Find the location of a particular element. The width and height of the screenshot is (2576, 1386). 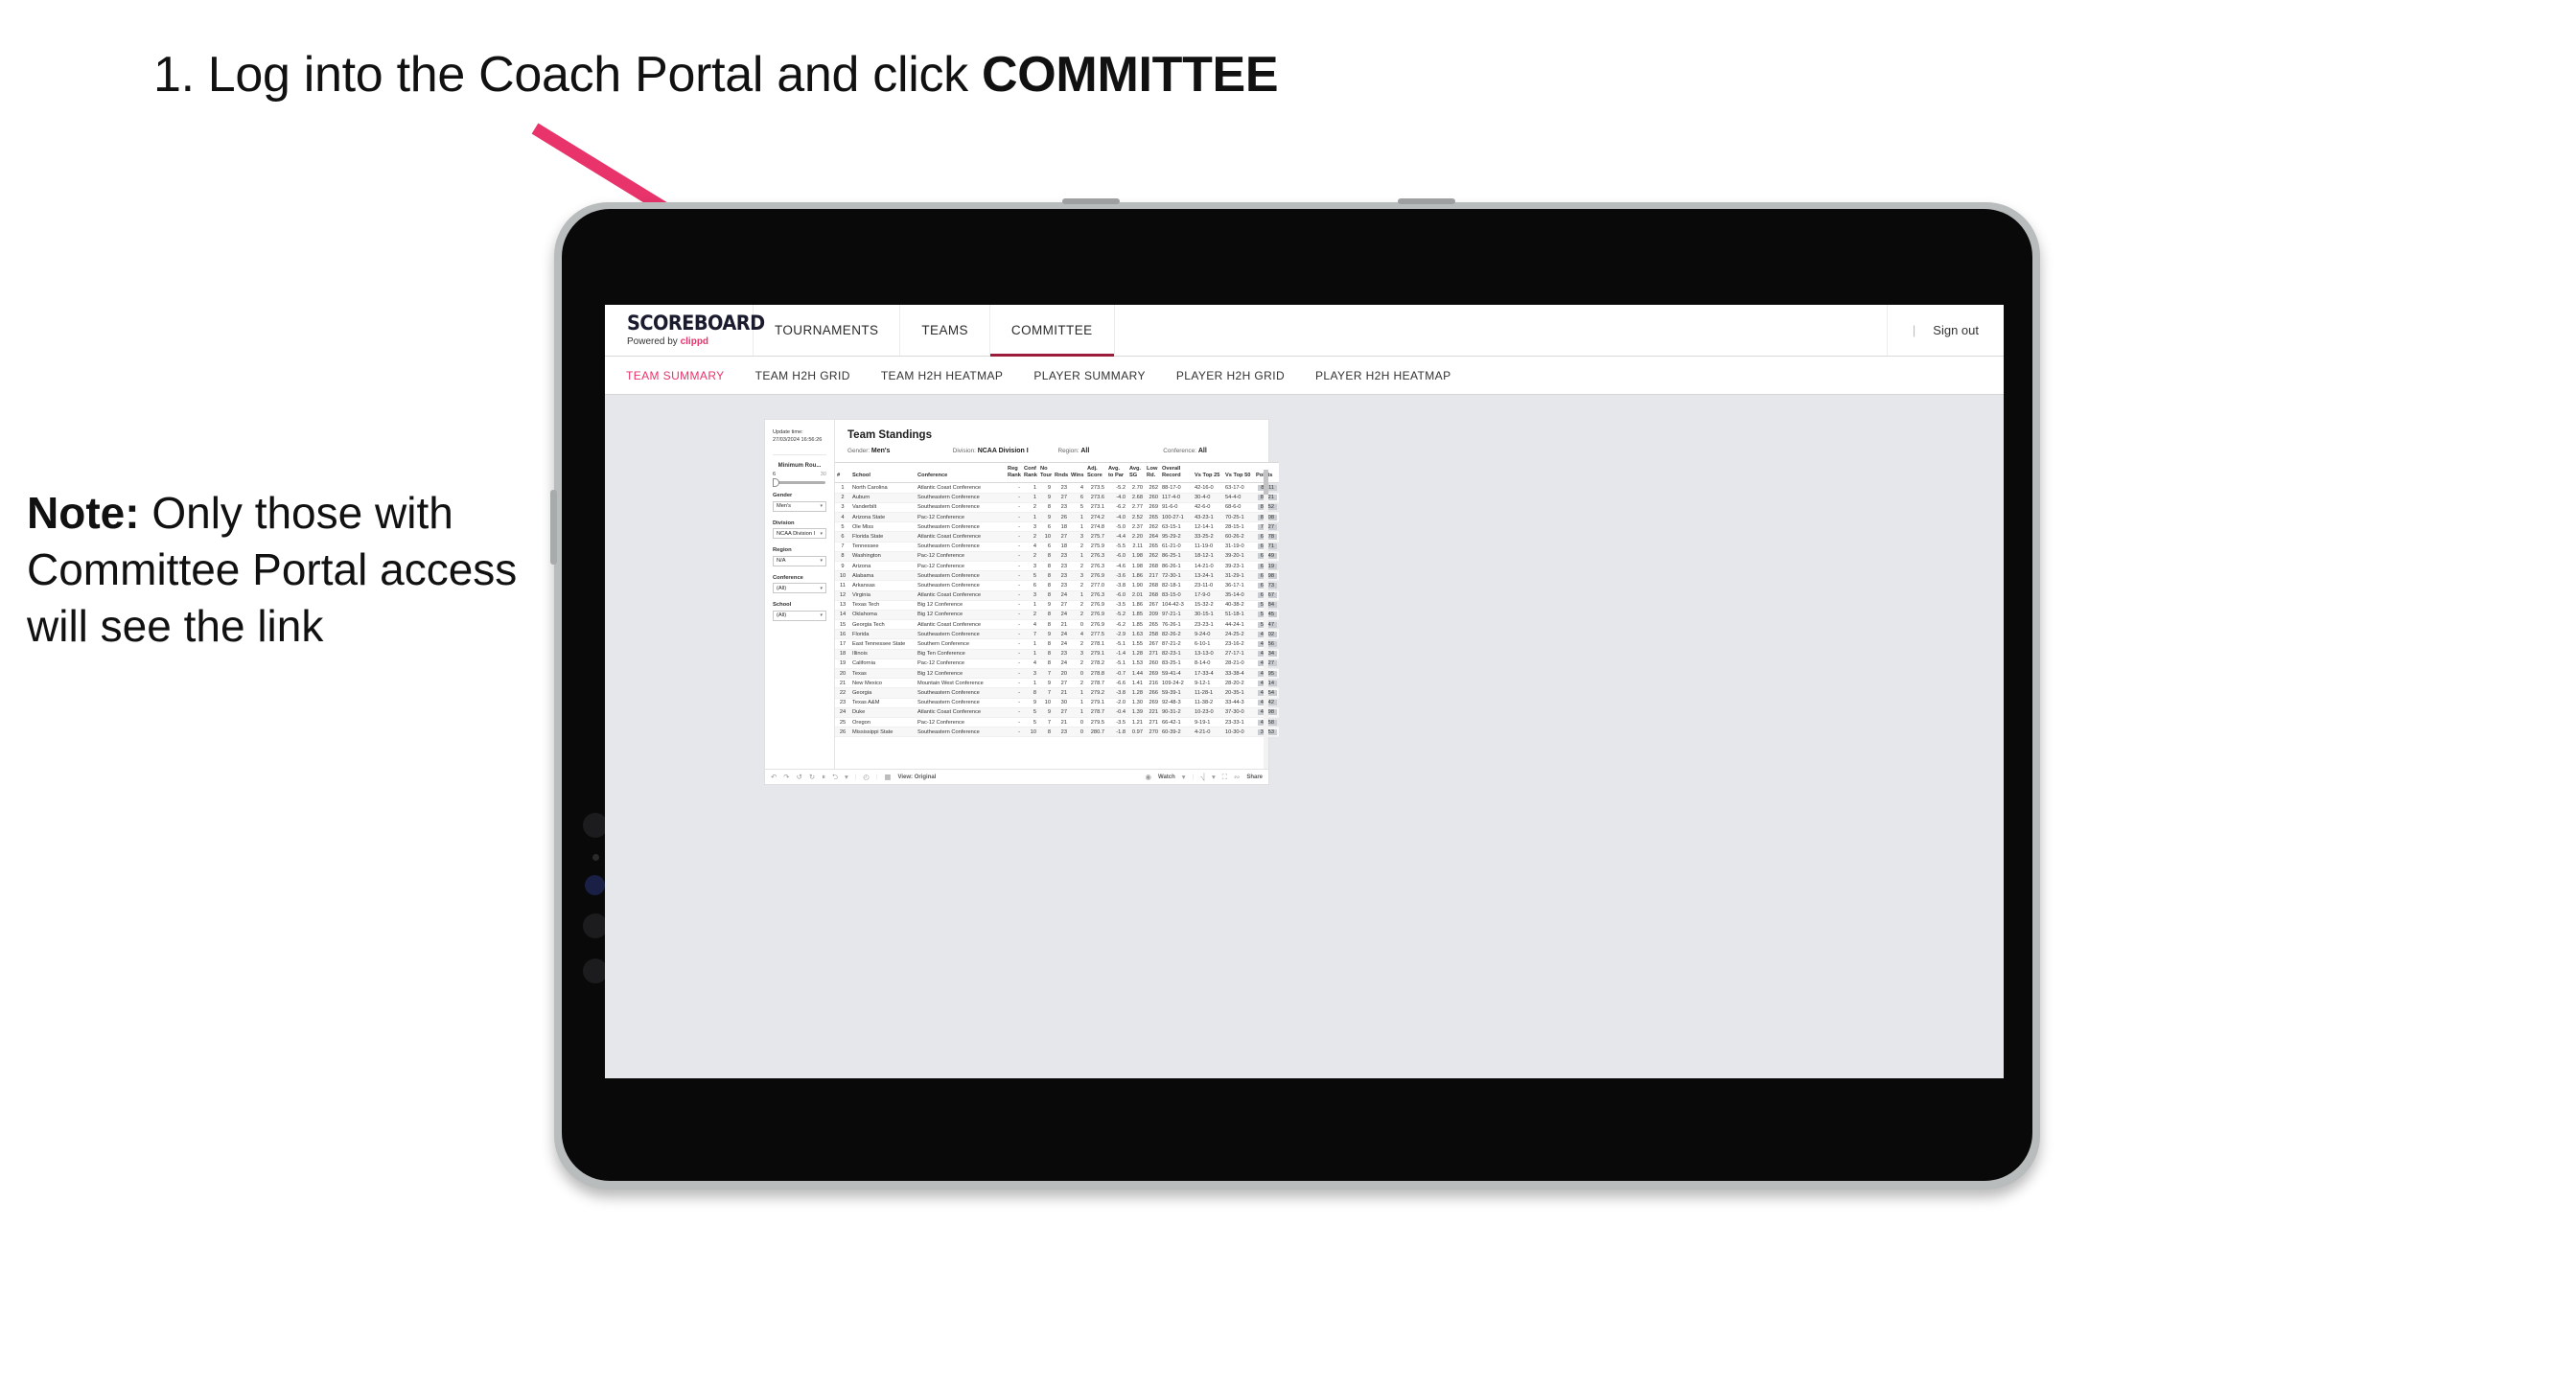

table-cell: 279.5 is located at coordinates (1095, 723).